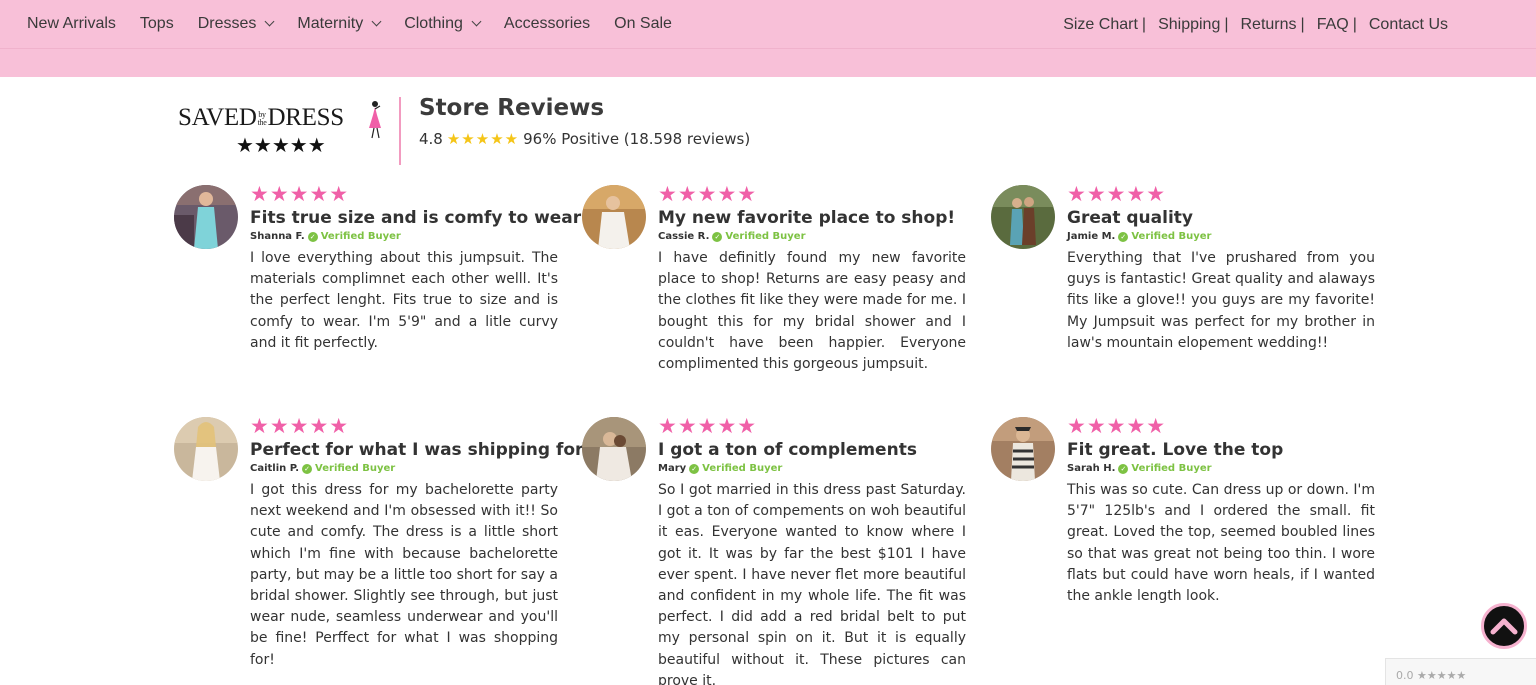 The height and width of the screenshot is (685, 1536). What do you see at coordinates (416, 218) in the screenshot?
I see `review-title: Fits true size and is comfy to wear` at bounding box center [416, 218].